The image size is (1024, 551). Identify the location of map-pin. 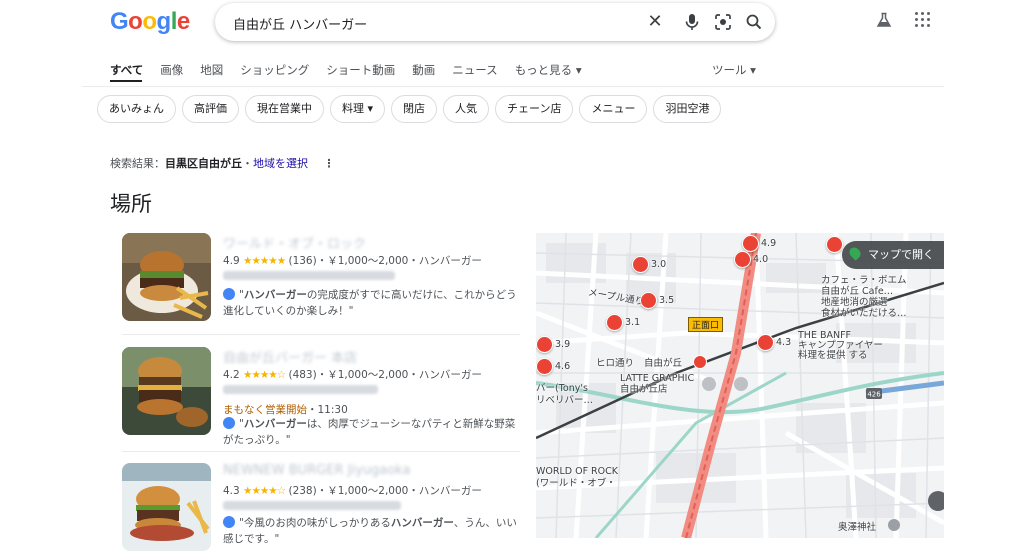
(834, 244).